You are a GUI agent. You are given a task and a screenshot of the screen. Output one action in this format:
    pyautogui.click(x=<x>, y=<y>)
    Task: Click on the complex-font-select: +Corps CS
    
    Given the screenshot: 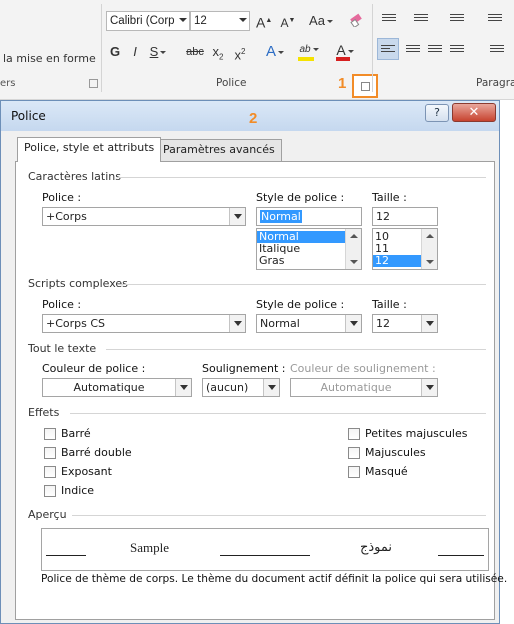 What is the action you would take?
    pyautogui.click(x=144, y=323)
    